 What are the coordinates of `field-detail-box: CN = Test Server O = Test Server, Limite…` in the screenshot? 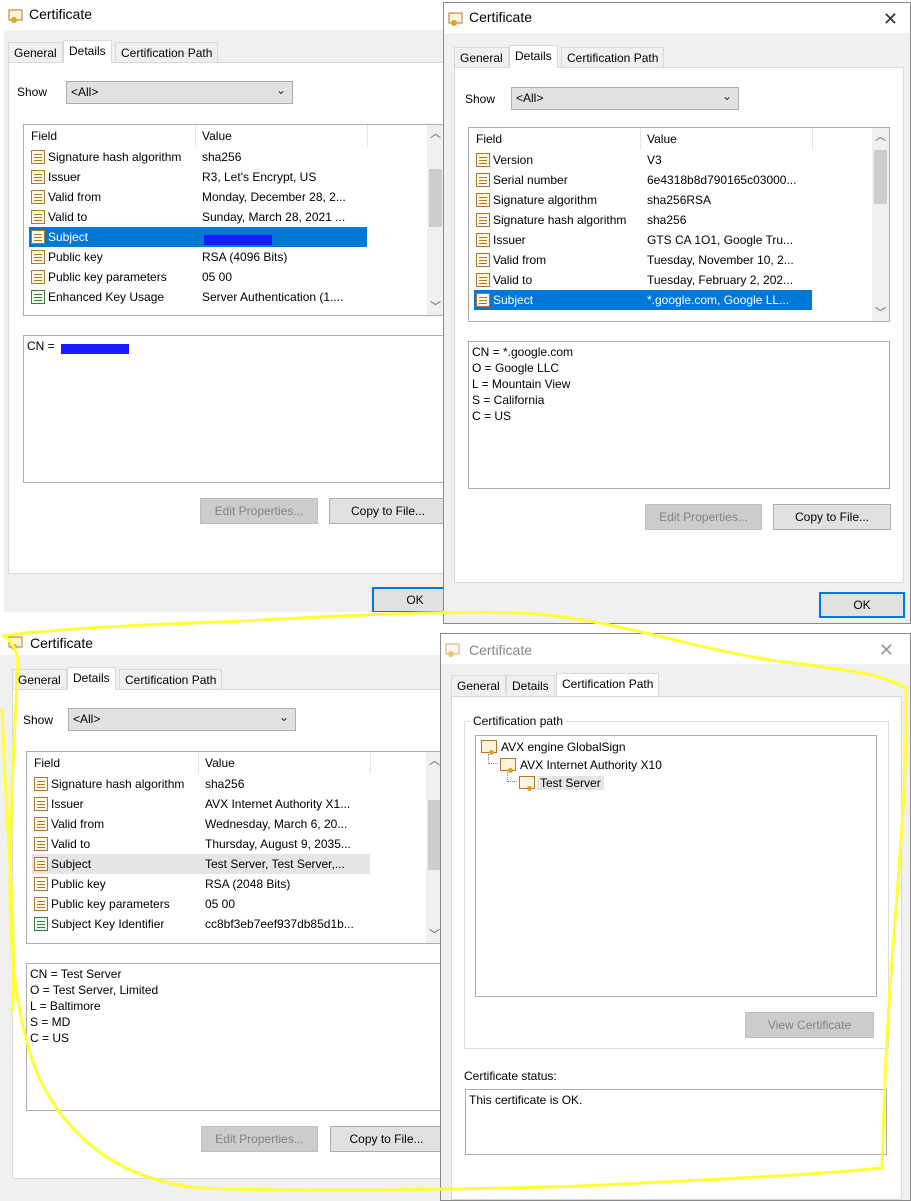 It's located at (234, 1037).